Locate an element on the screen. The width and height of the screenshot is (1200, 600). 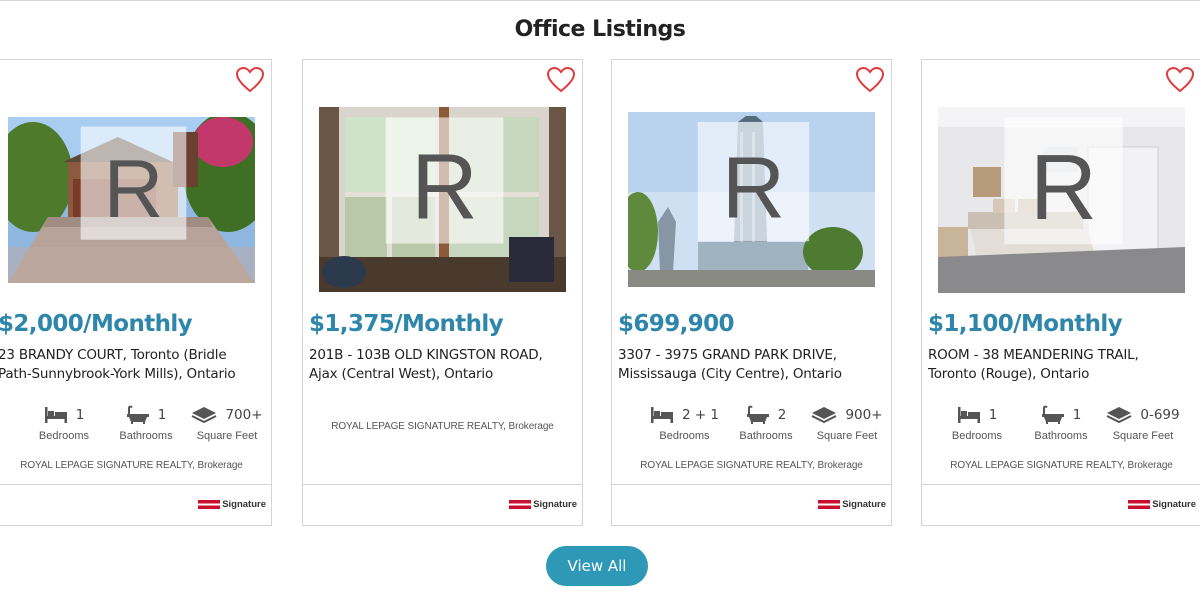
square-feet-stat: 900+ Square Feet is located at coordinates (846, 422).